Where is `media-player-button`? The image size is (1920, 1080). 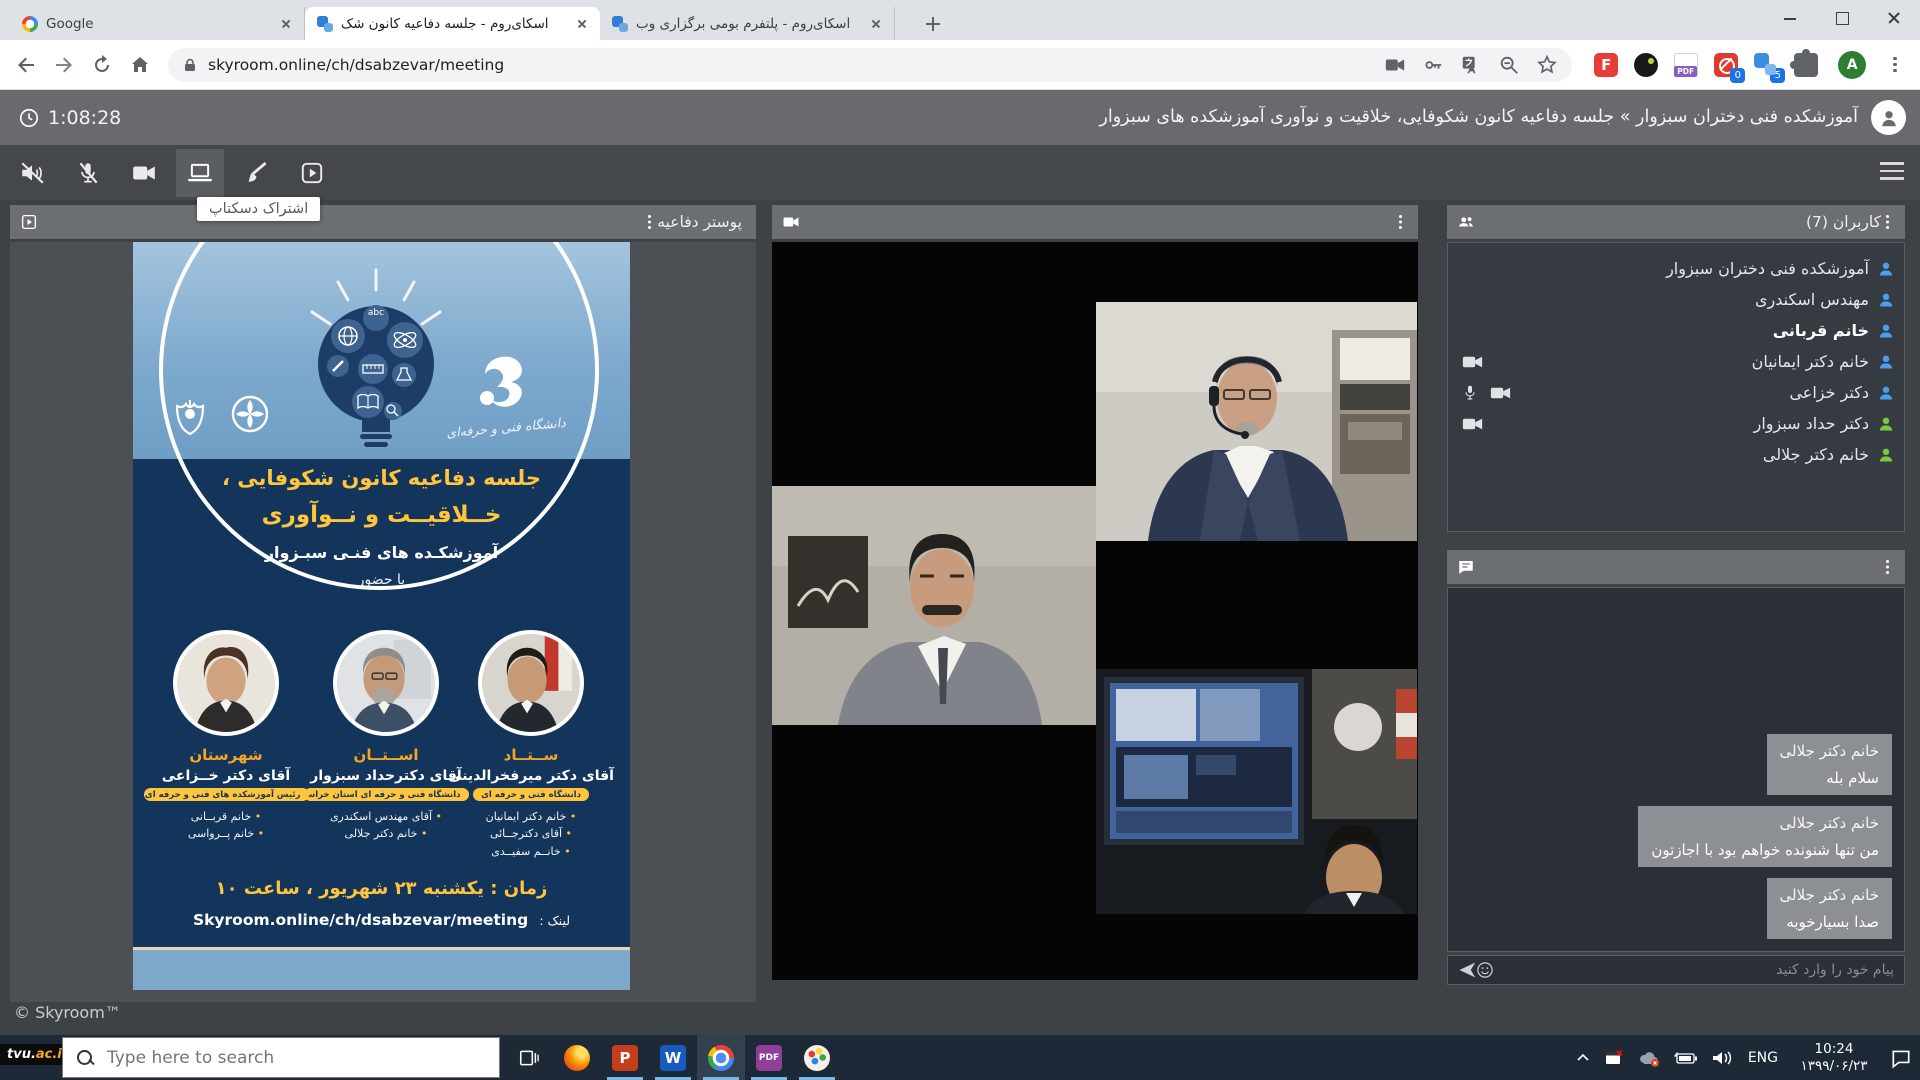 media-player-button is located at coordinates (312, 173).